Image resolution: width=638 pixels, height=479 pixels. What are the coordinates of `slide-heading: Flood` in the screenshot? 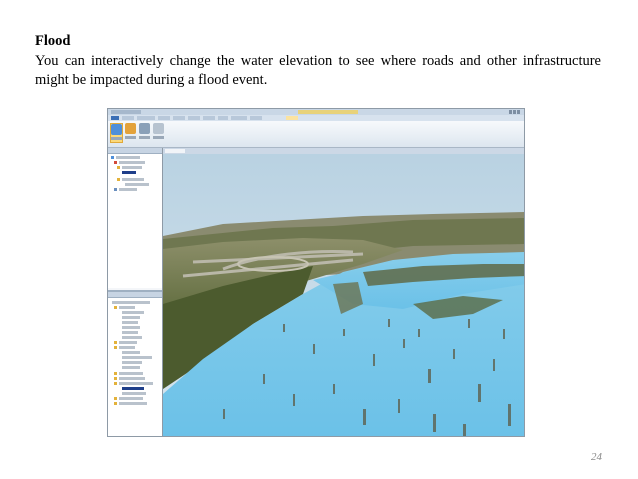 It's located at (53, 41).